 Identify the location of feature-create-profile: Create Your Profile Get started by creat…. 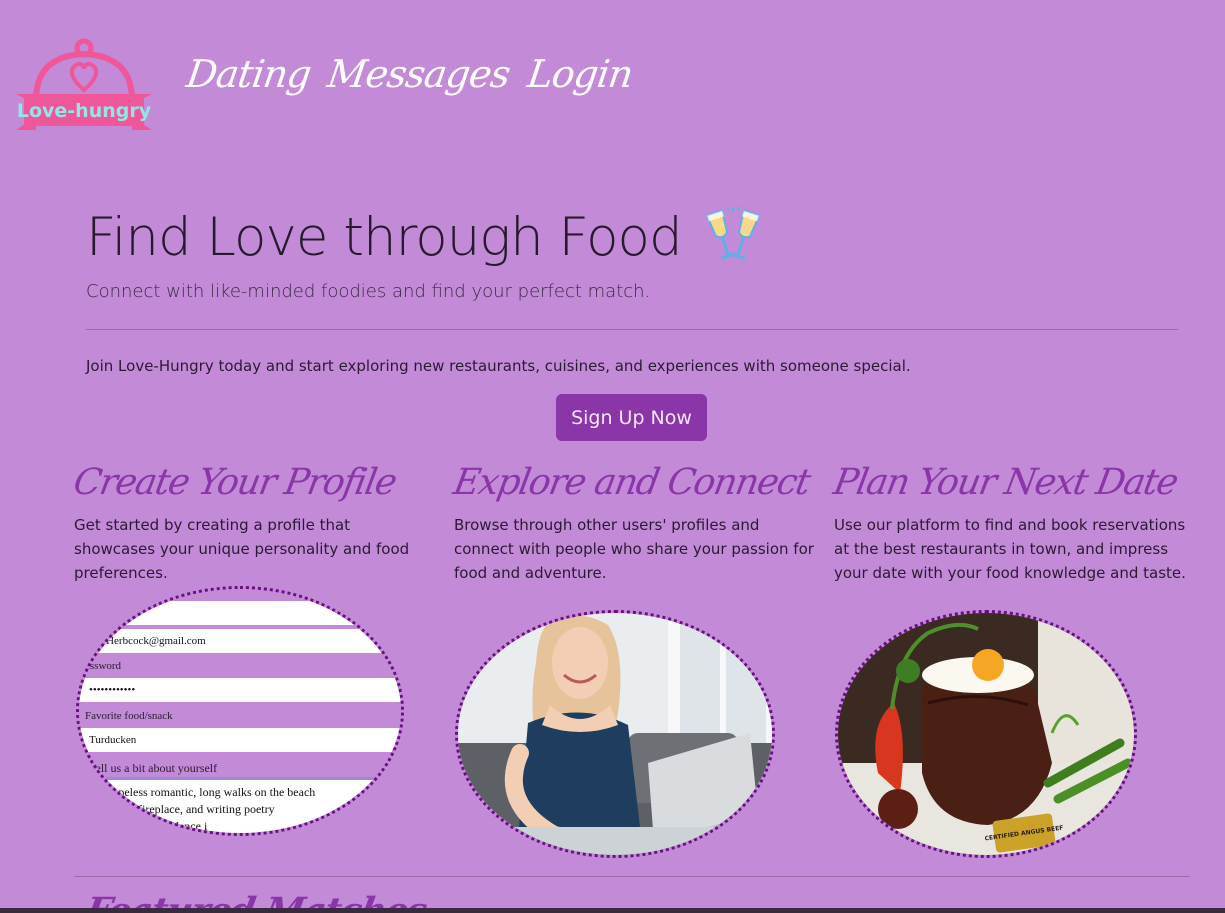
(252, 523).